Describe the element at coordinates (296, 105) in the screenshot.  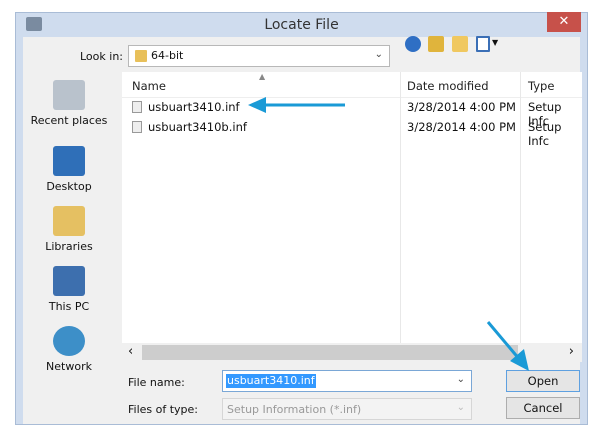
I see `arrow-to-file` at that location.